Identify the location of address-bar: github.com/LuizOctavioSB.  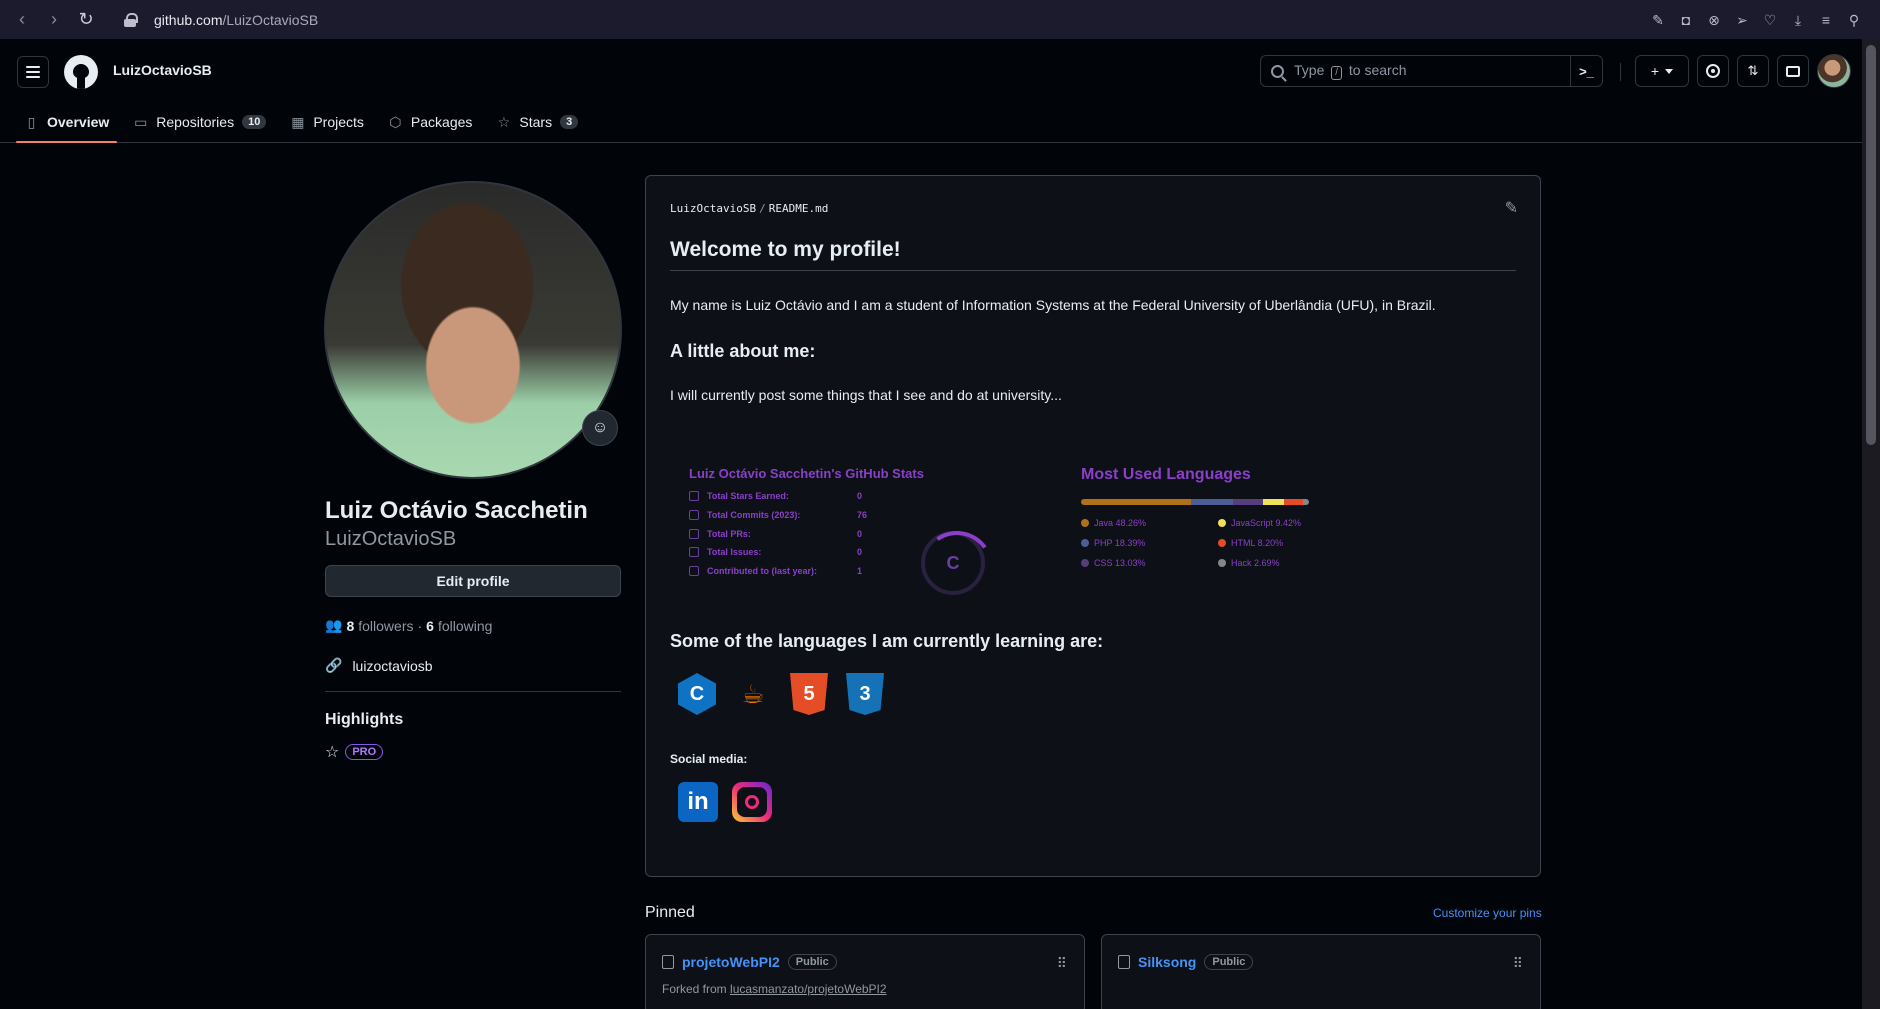
(236, 20).